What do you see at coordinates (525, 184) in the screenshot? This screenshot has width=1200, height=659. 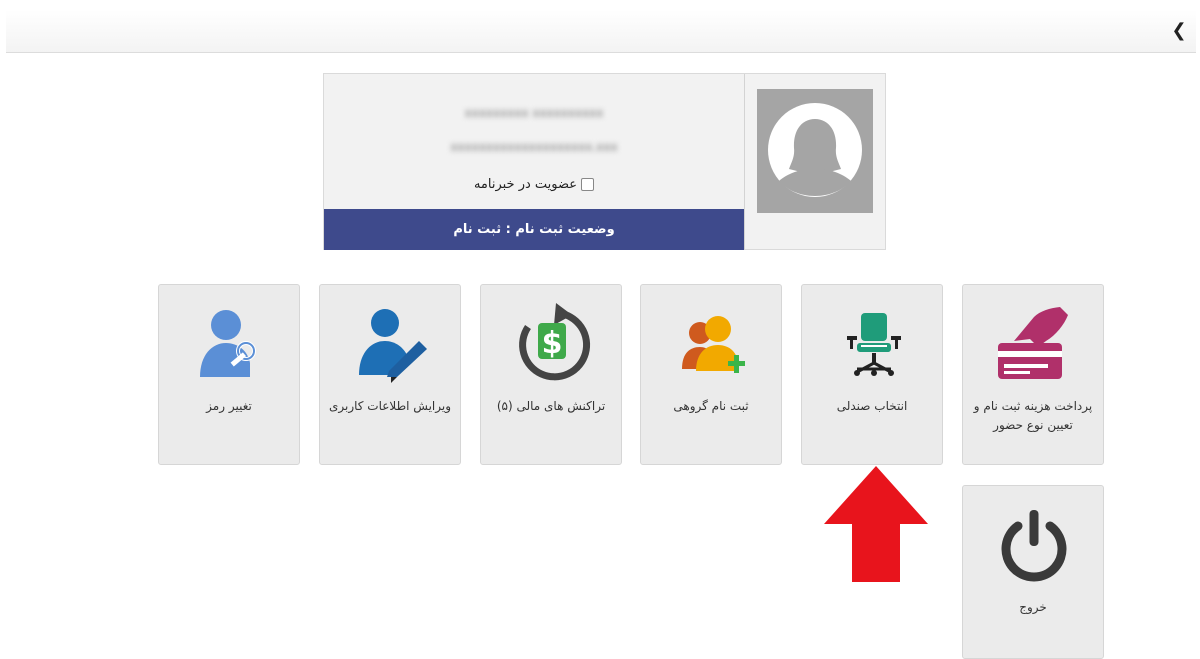 I see `newsletter-label: عضویت در خبرنامه` at bounding box center [525, 184].